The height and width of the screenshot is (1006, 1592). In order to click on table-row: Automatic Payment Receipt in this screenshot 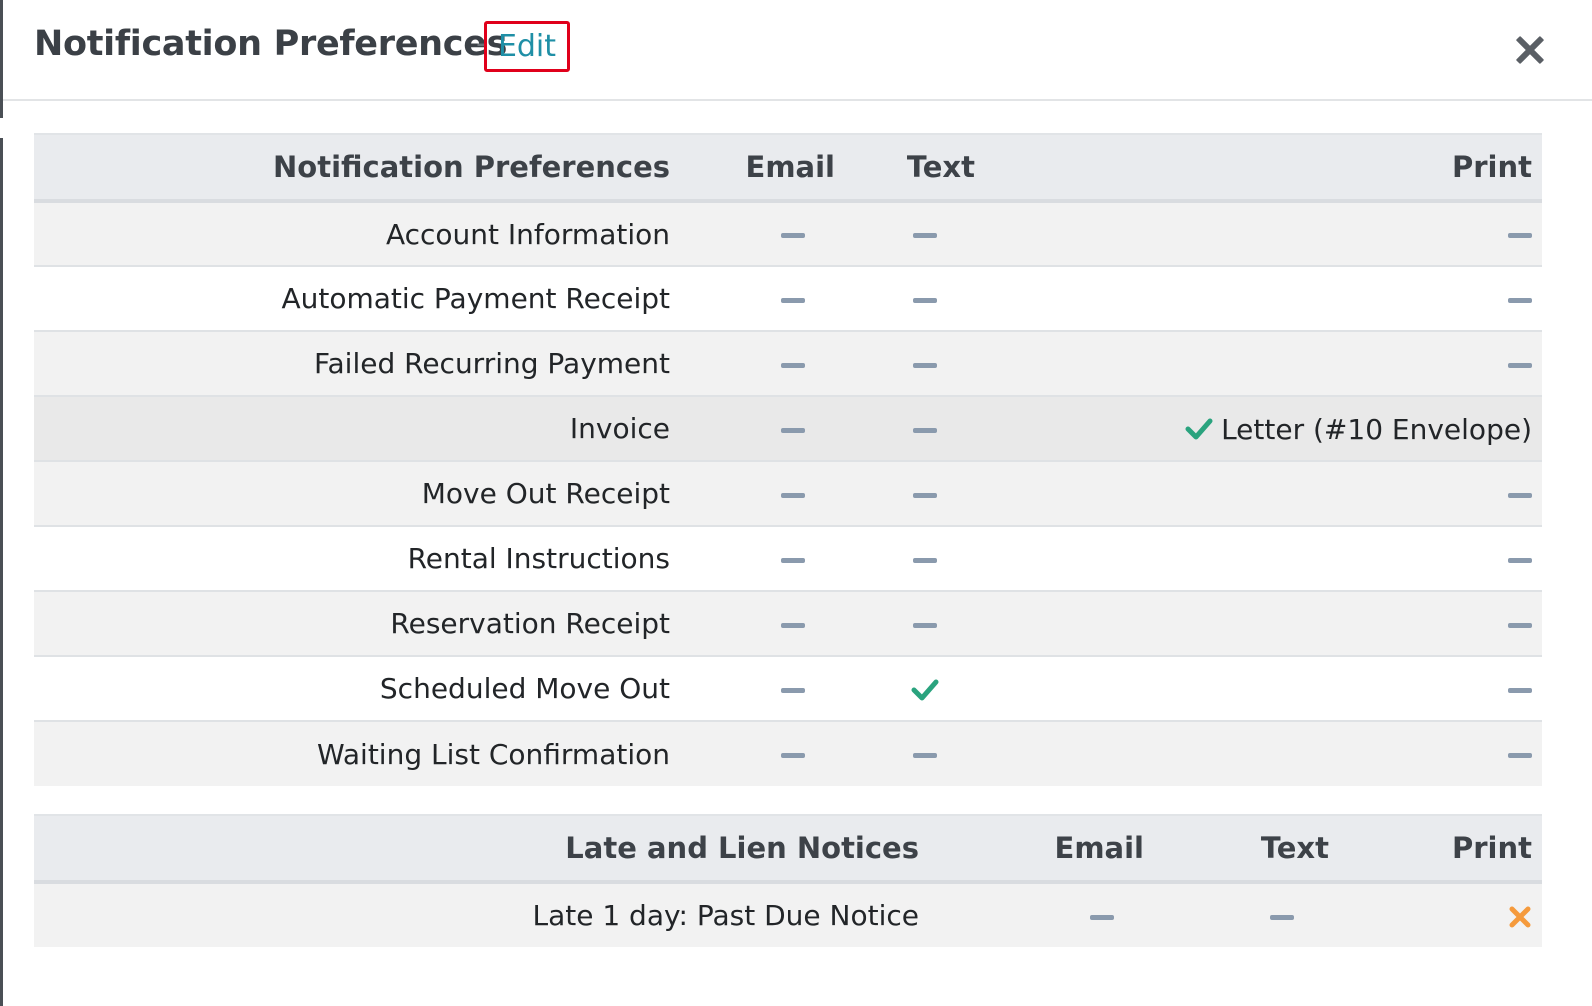, I will do `click(788, 298)`.